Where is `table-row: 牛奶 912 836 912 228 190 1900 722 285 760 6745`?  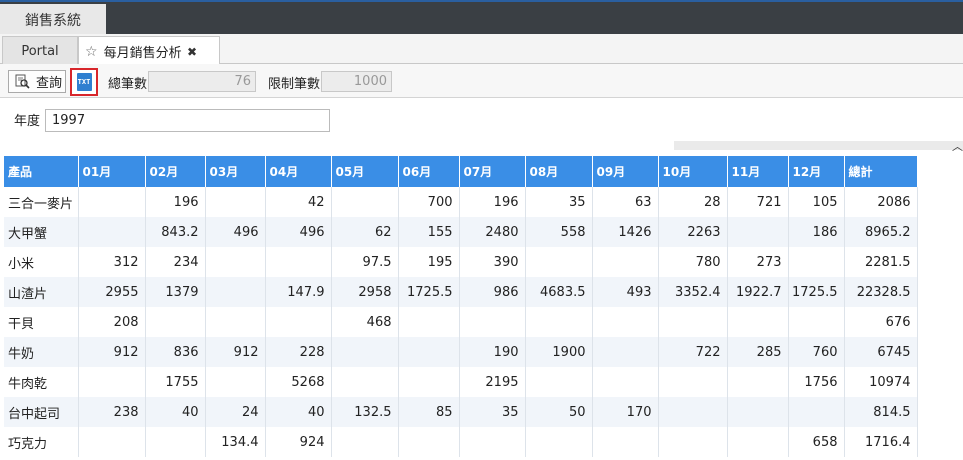 table-row: 牛奶 912 836 912 228 190 1900 722 285 760 6745 is located at coordinates (461, 352).